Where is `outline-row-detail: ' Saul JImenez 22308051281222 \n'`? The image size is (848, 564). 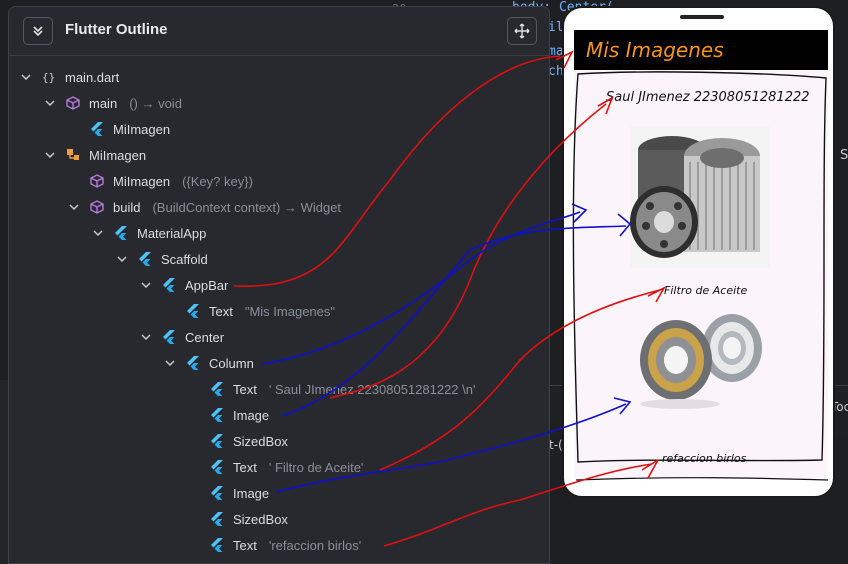 outline-row-detail: ' Saul JImenez 22308051281222 \n' is located at coordinates (372, 389).